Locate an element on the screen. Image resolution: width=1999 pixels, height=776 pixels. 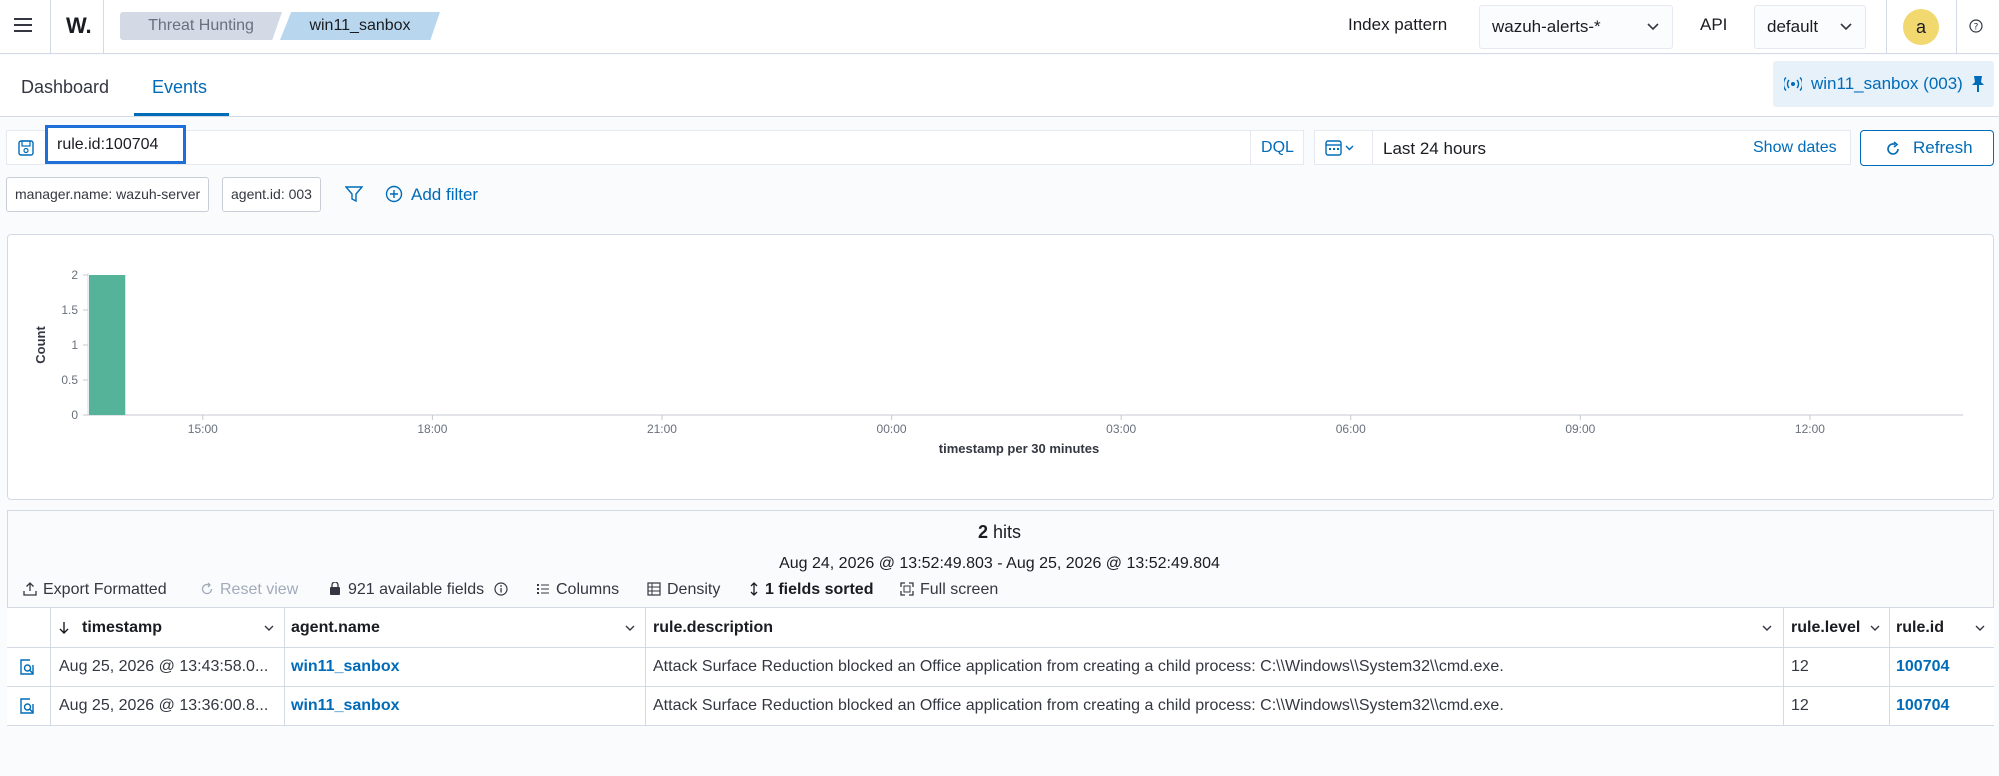
y-axis-title: Count is located at coordinates (40, 345).